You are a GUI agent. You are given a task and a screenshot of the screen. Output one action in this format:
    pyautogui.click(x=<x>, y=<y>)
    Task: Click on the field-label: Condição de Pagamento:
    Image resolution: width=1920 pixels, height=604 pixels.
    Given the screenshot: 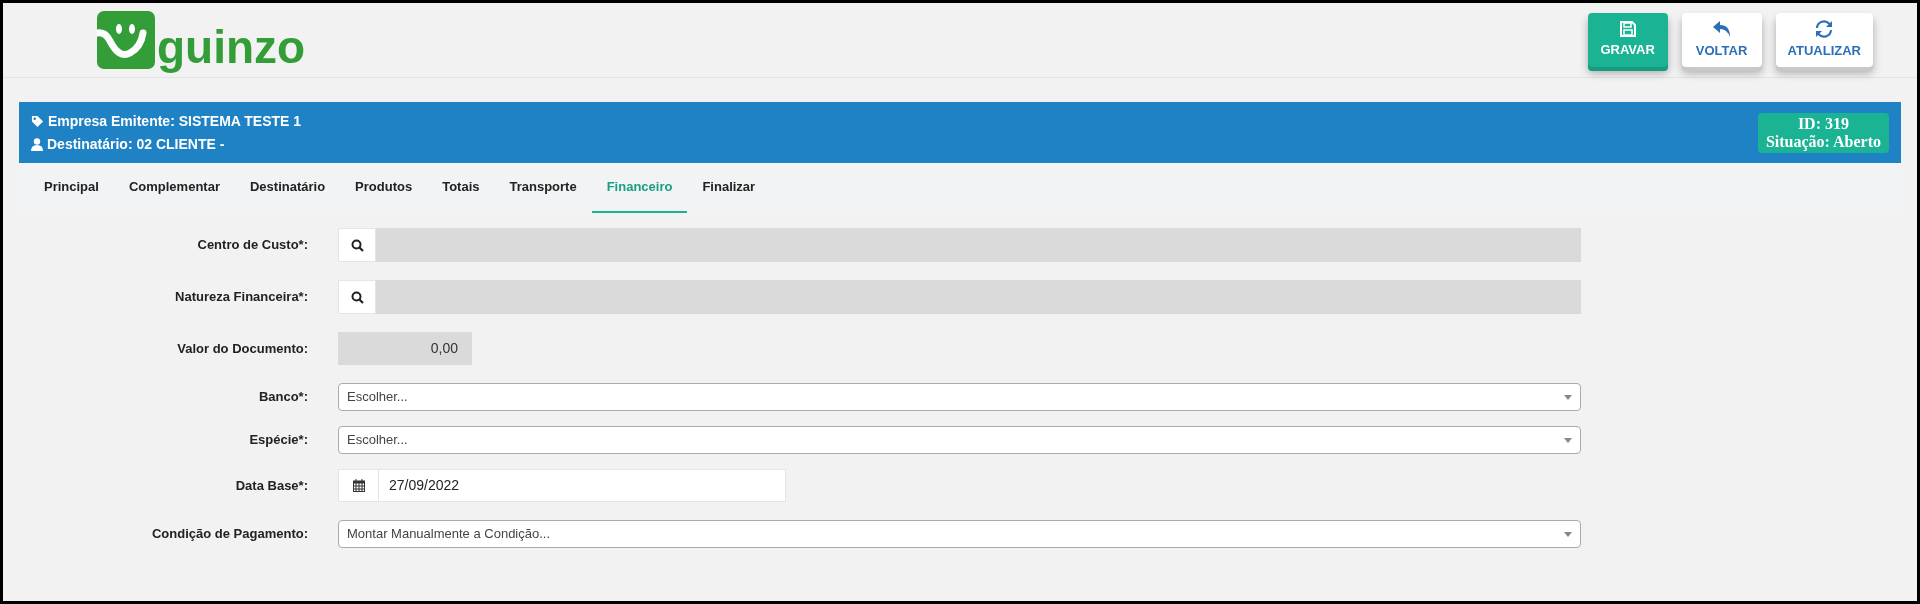 What is the action you would take?
    pyautogui.click(x=229, y=534)
    